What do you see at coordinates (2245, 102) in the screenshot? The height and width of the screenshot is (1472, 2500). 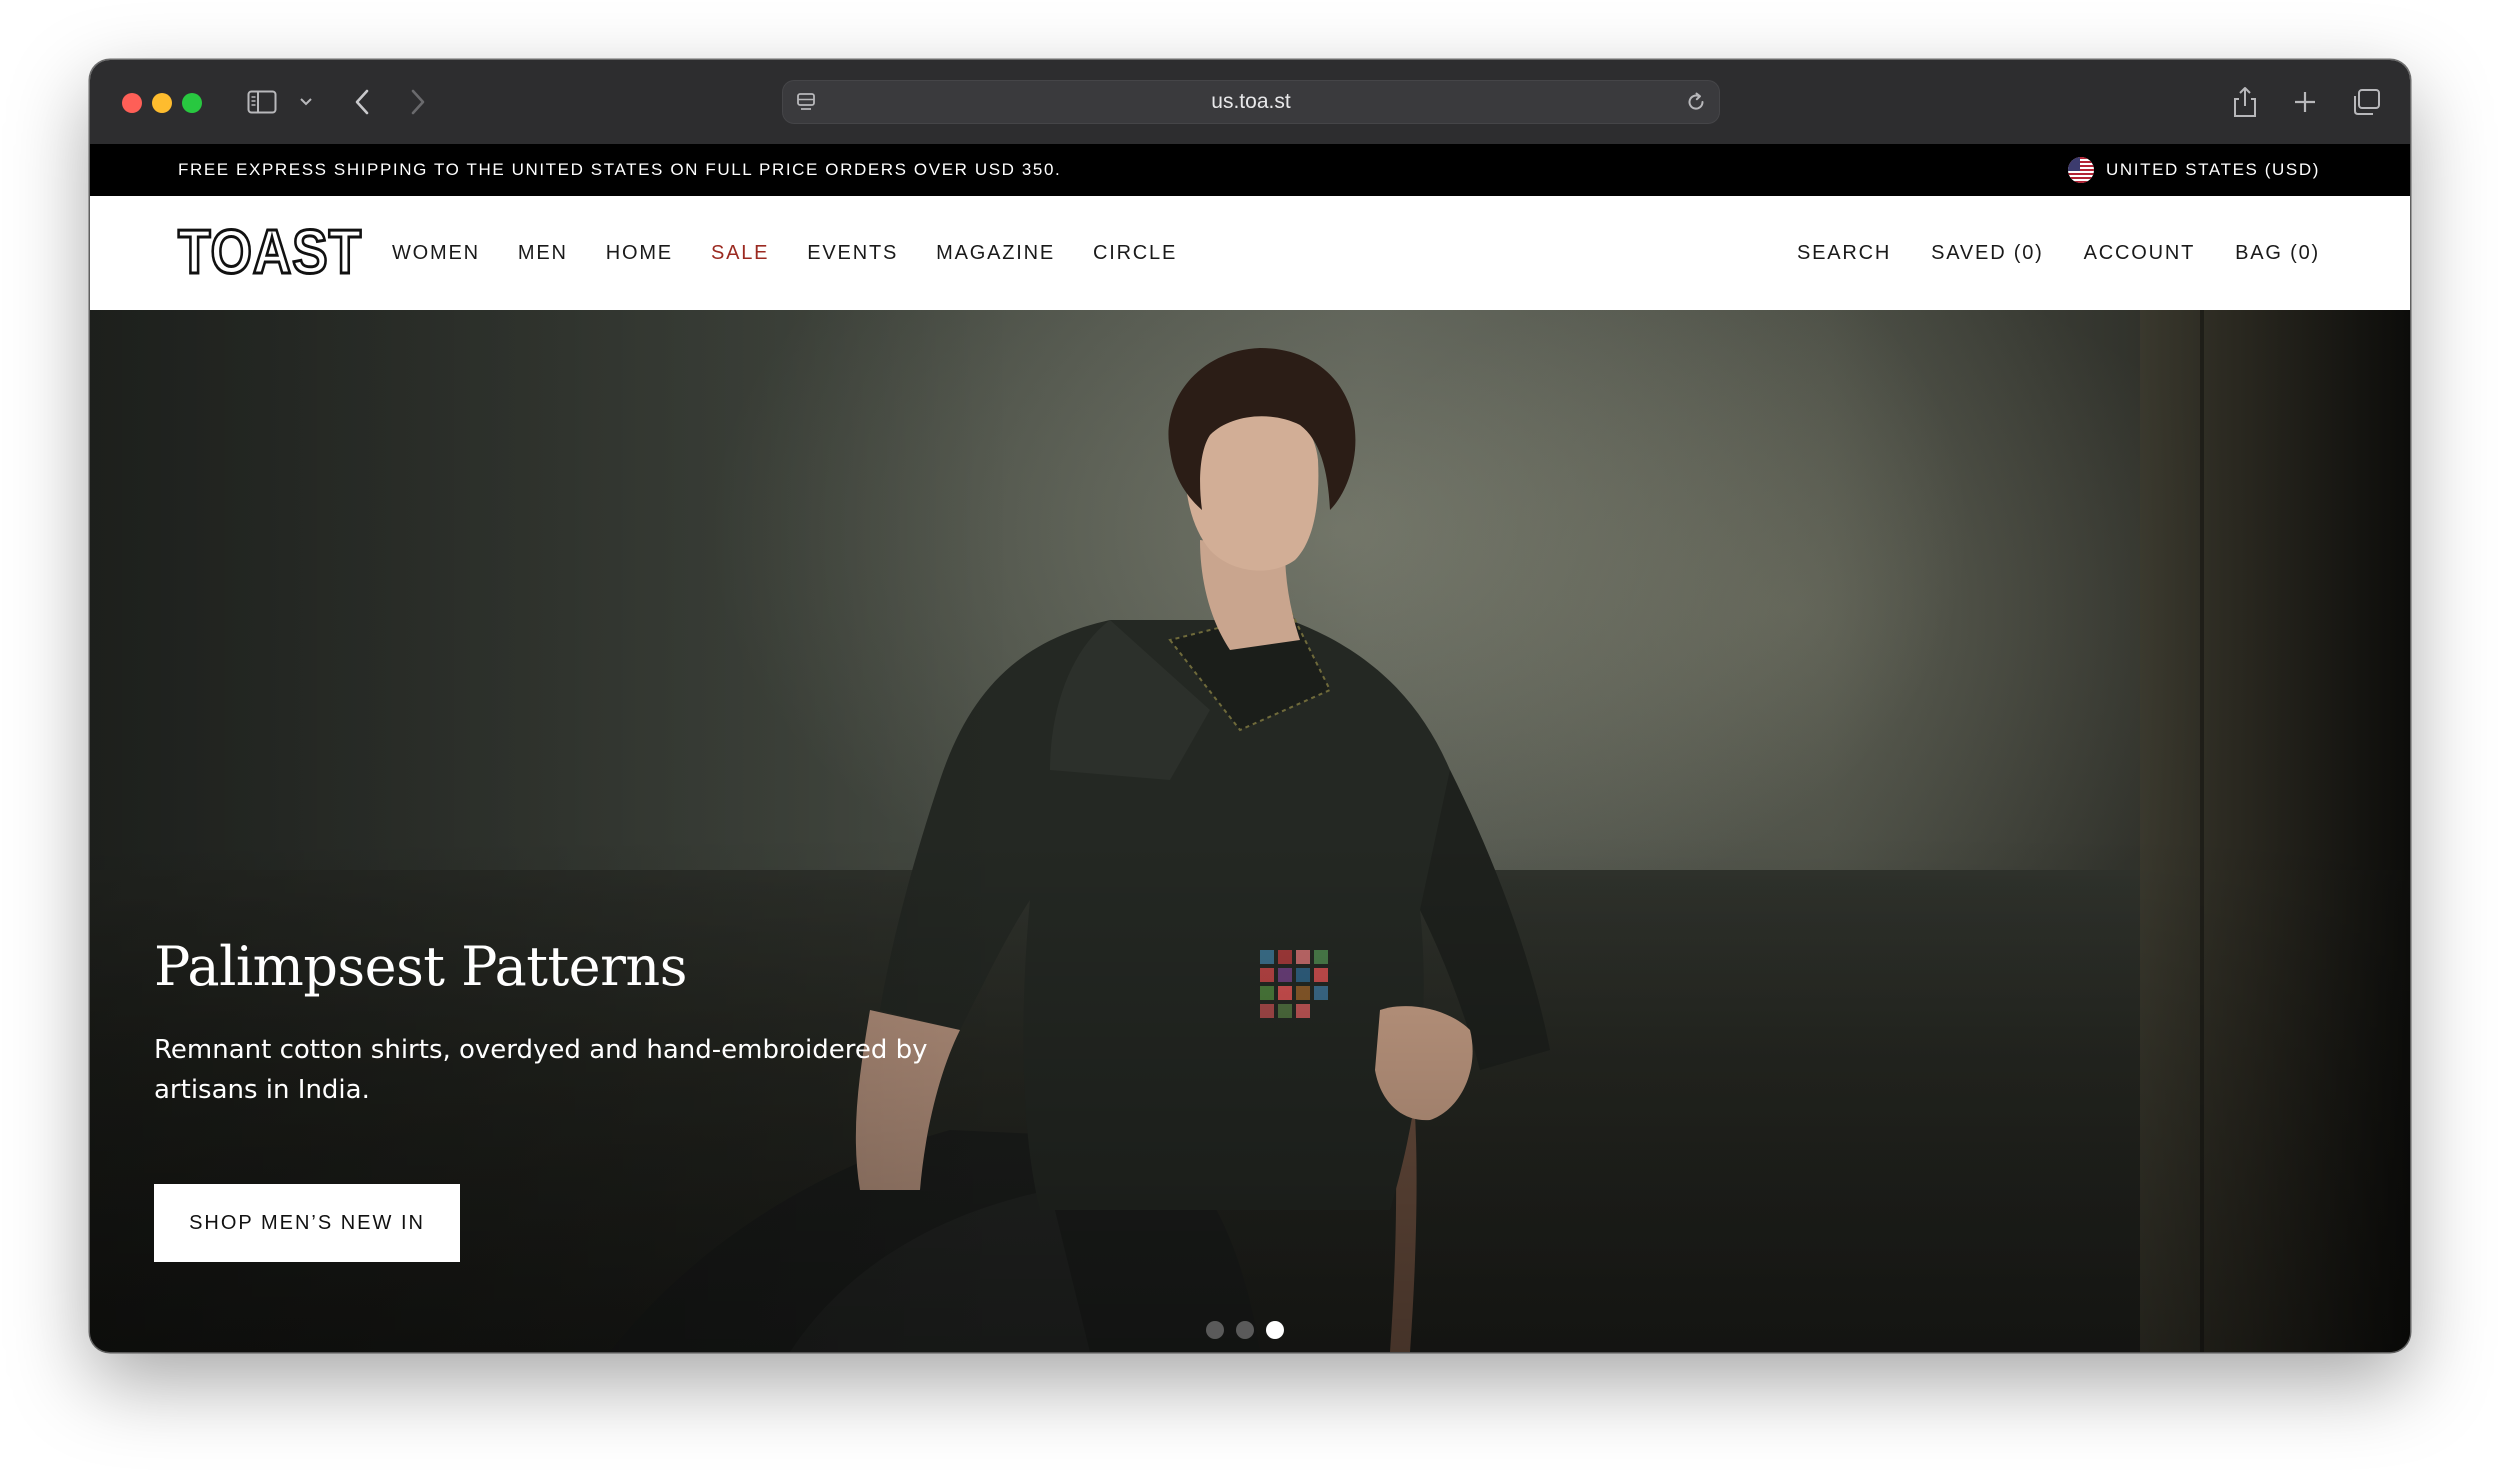 I see `share-icon` at bounding box center [2245, 102].